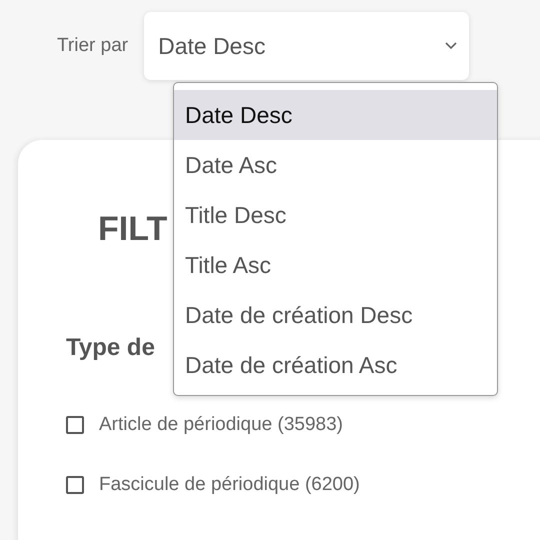 This screenshot has width=540, height=540. Describe the element at coordinates (335, 115) in the screenshot. I see `dropdown-option: Date Desc` at that location.